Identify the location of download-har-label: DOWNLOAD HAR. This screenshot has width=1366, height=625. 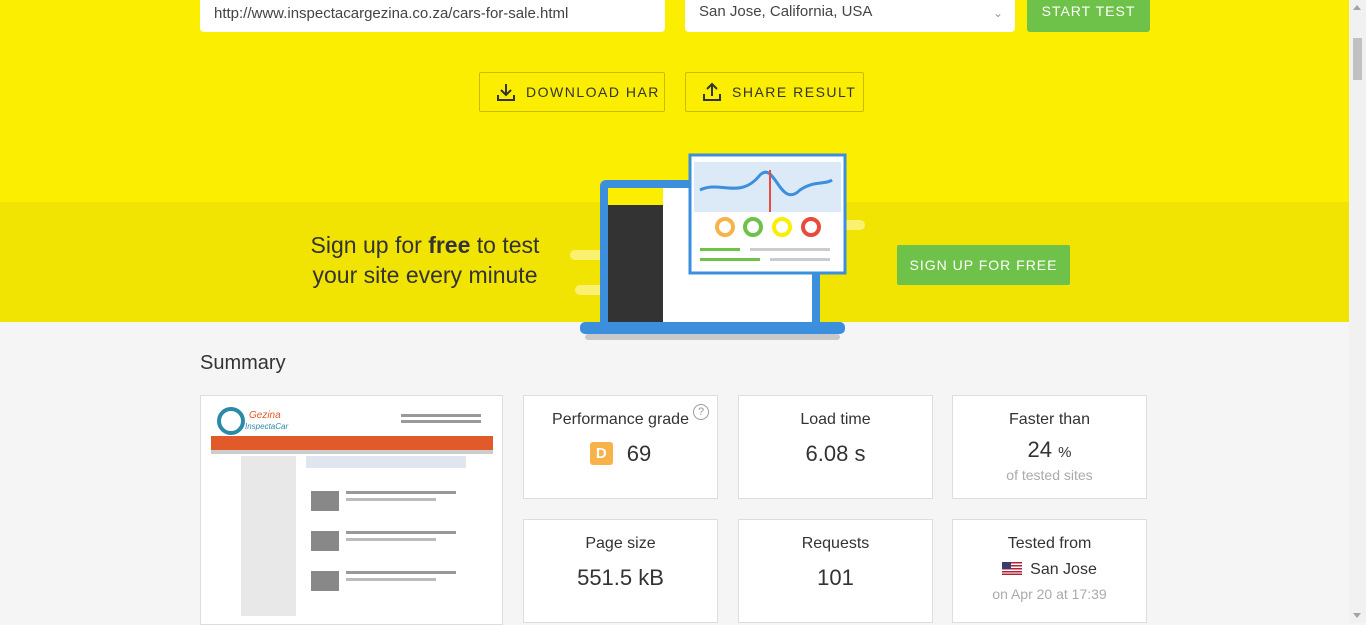
(593, 92).